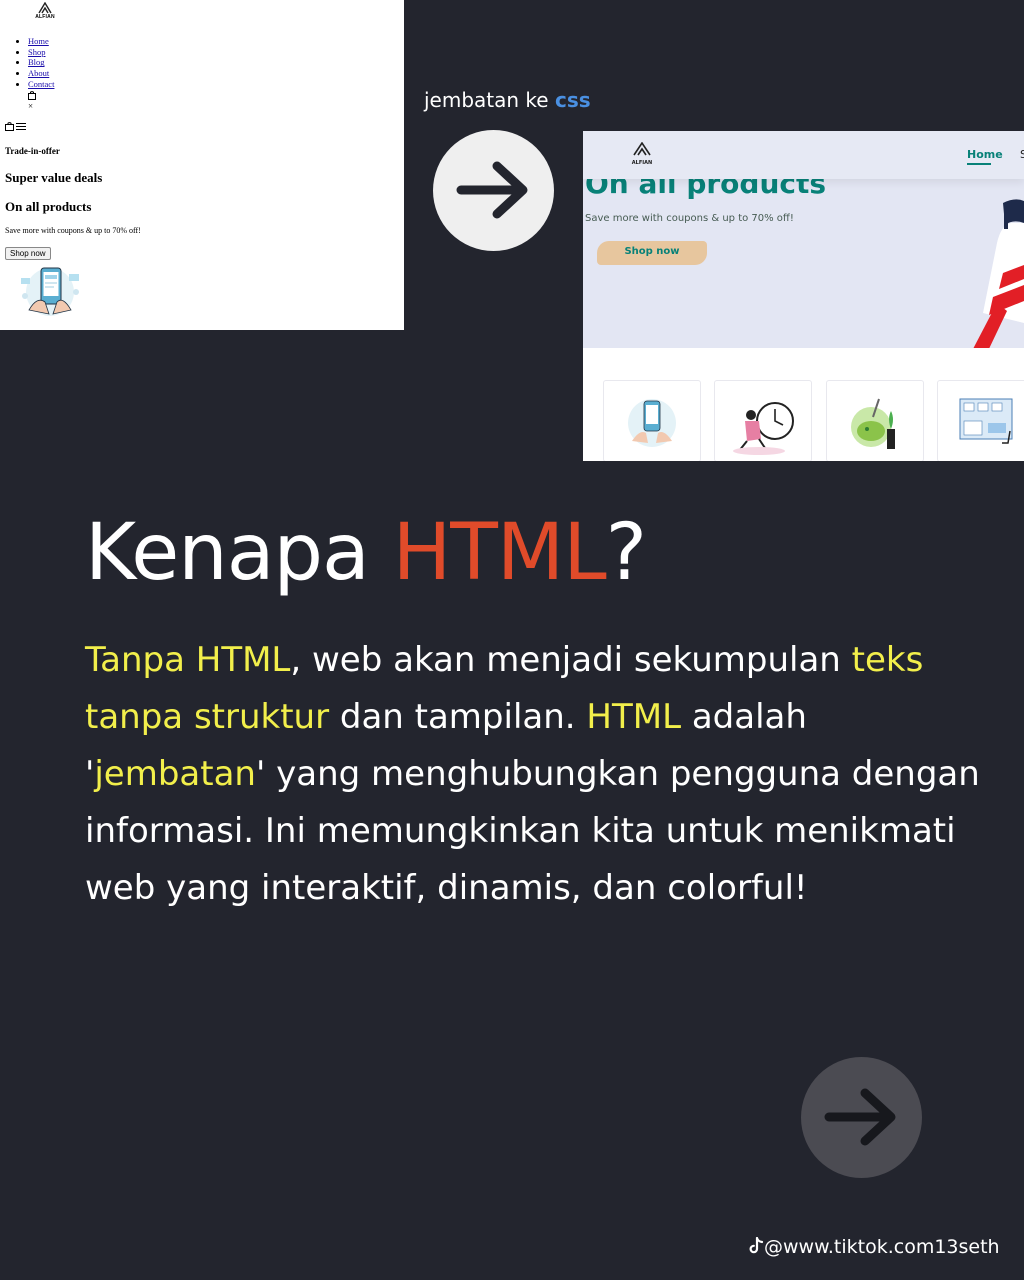 This screenshot has width=1024, height=1280. What do you see at coordinates (652, 253) in the screenshot?
I see `styled-shop-button: Shop now` at bounding box center [652, 253].